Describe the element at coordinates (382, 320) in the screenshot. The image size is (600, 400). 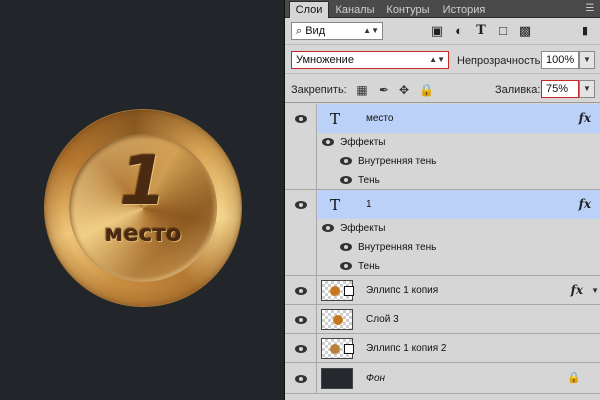
I see `layer-name: Слой 3` at that location.